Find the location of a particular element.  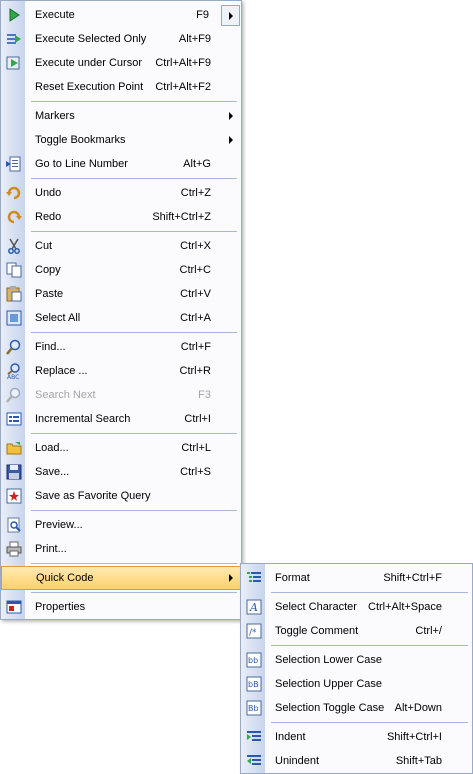

menu-item-quick-code: Quick Code is located at coordinates (121, 578).